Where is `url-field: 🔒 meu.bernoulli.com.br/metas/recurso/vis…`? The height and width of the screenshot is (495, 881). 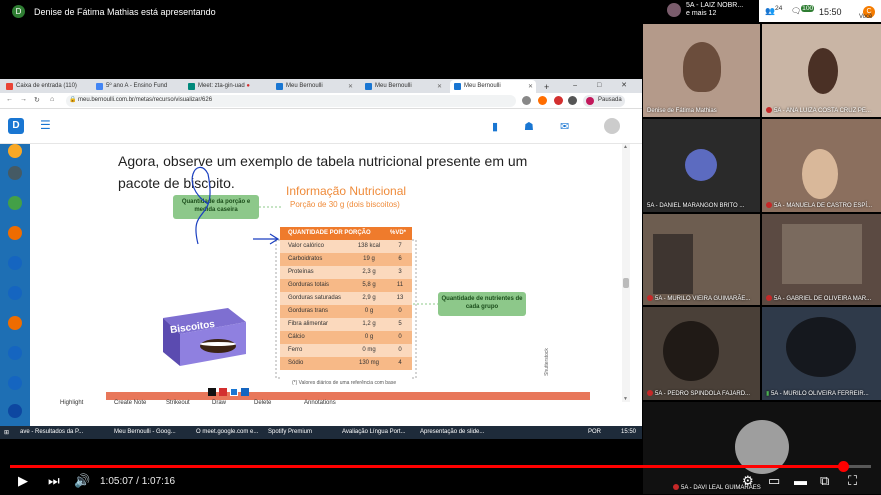 url-field: 🔒 meu.bernoulli.com.br/metas/recurso/vis… is located at coordinates (291, 101).